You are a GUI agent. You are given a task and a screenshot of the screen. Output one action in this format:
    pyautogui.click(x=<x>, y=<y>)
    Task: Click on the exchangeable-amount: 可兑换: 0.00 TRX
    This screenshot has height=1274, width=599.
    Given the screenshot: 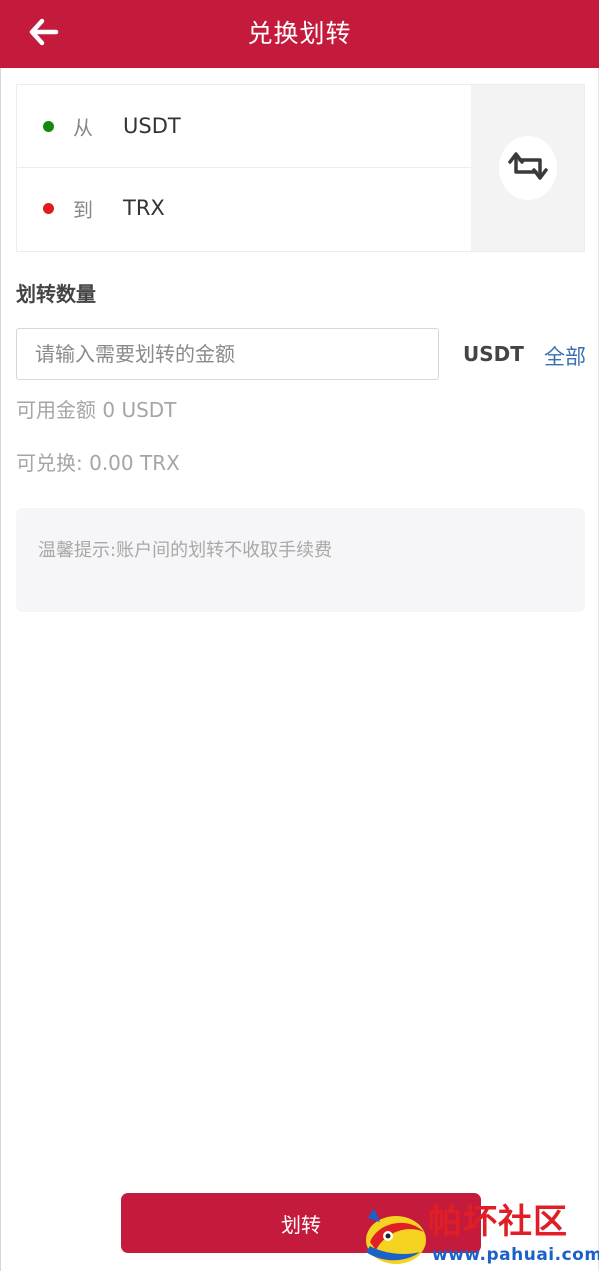 What is the action you would take?
    pyautogui.click(x=98, y=463)
    